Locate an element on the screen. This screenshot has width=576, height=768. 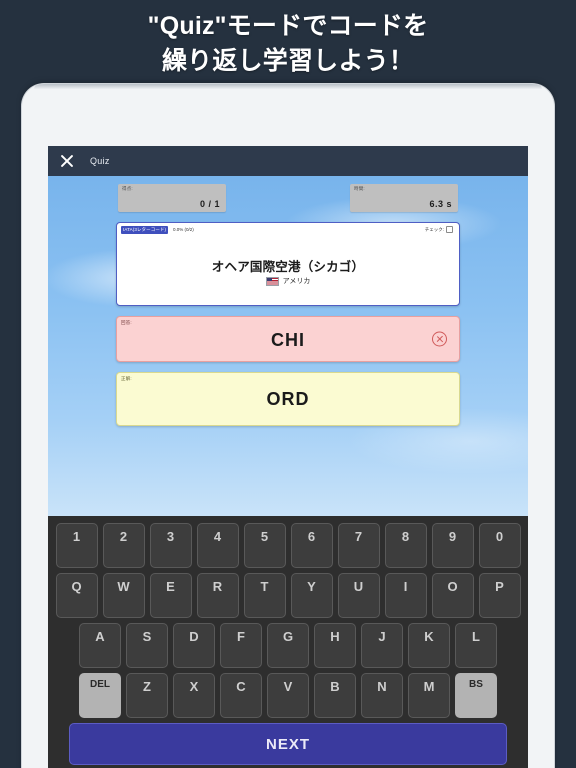
check-control: チェック: is located at coordinates (439, 229).